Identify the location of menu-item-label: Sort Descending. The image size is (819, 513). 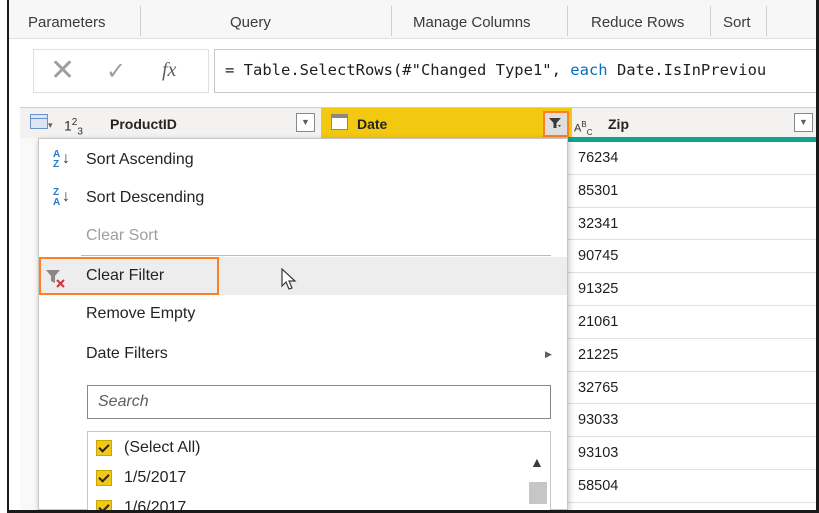
(145, 197).